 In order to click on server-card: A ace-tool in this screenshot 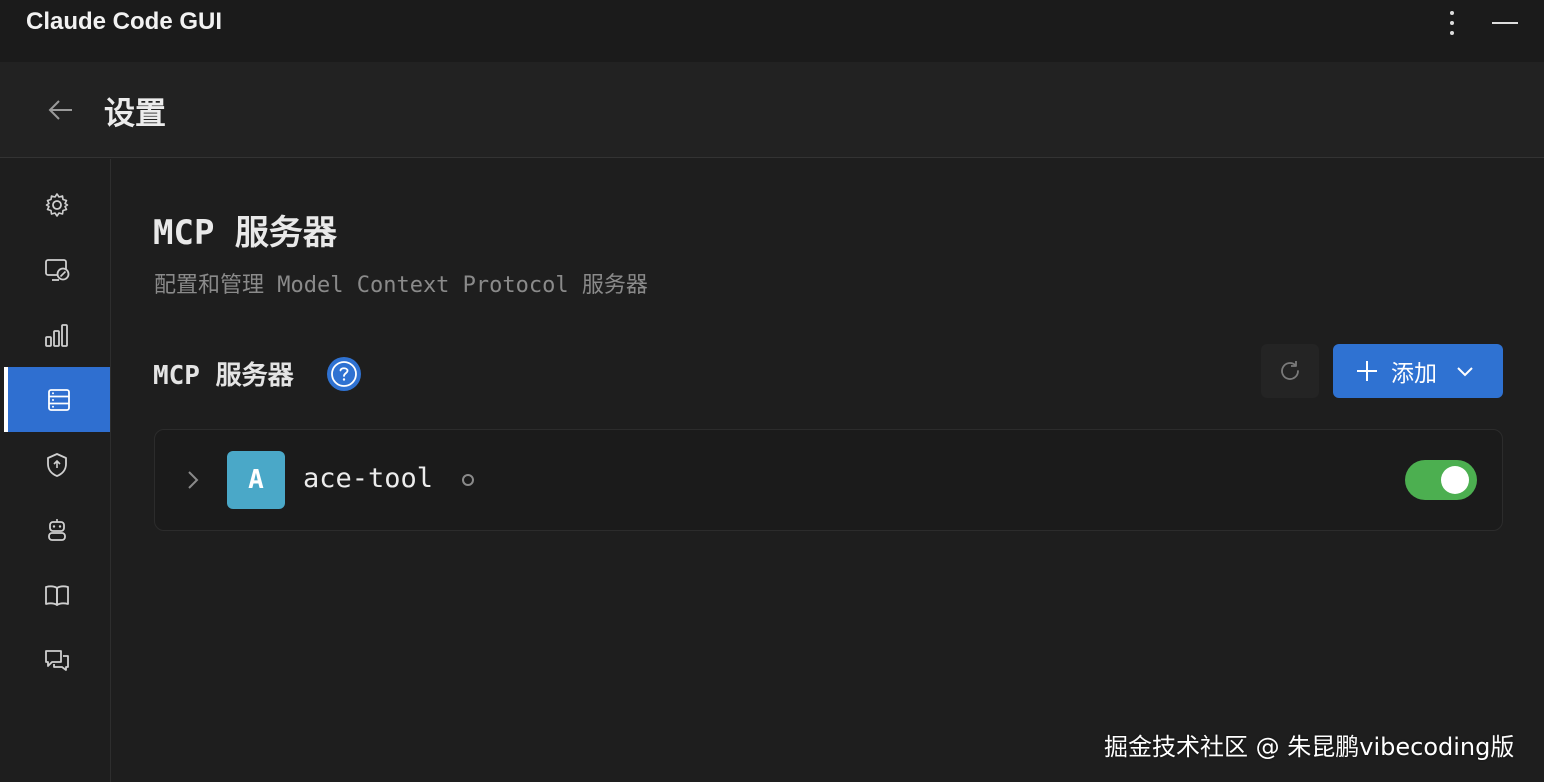, I will do `click(828, 480)`.